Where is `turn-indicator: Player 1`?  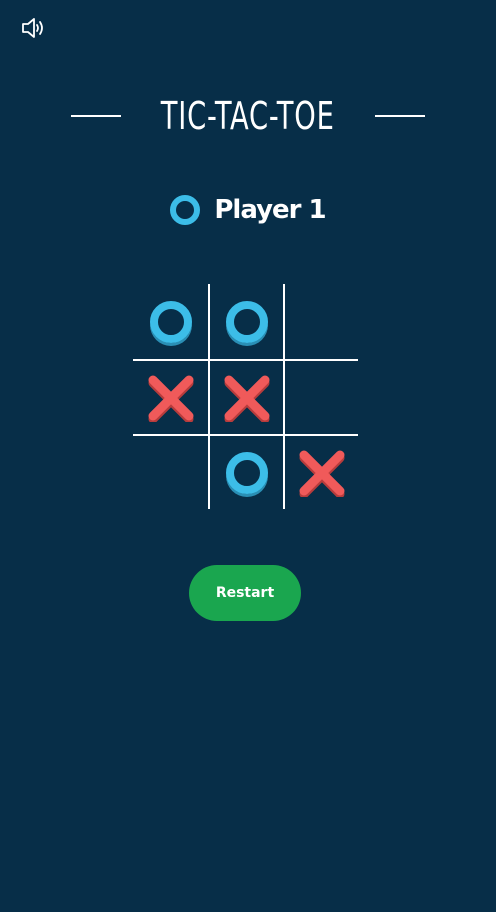
turn-indicator: Player 1 is located at coordinates (248, 210).